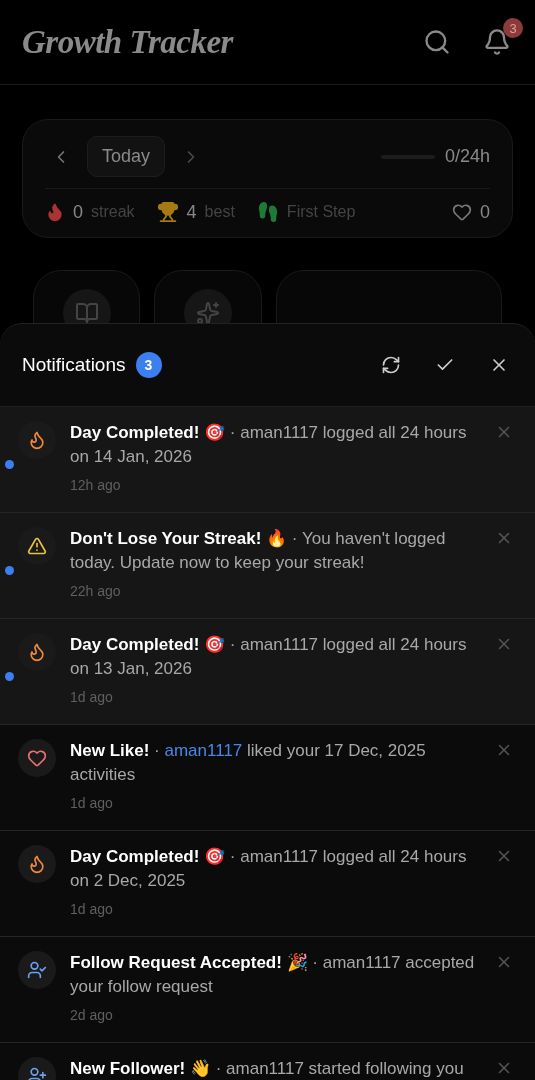  I want to click on notification-text: New Follower! 👋 · aman1117 started following you, so click(267, 1069).